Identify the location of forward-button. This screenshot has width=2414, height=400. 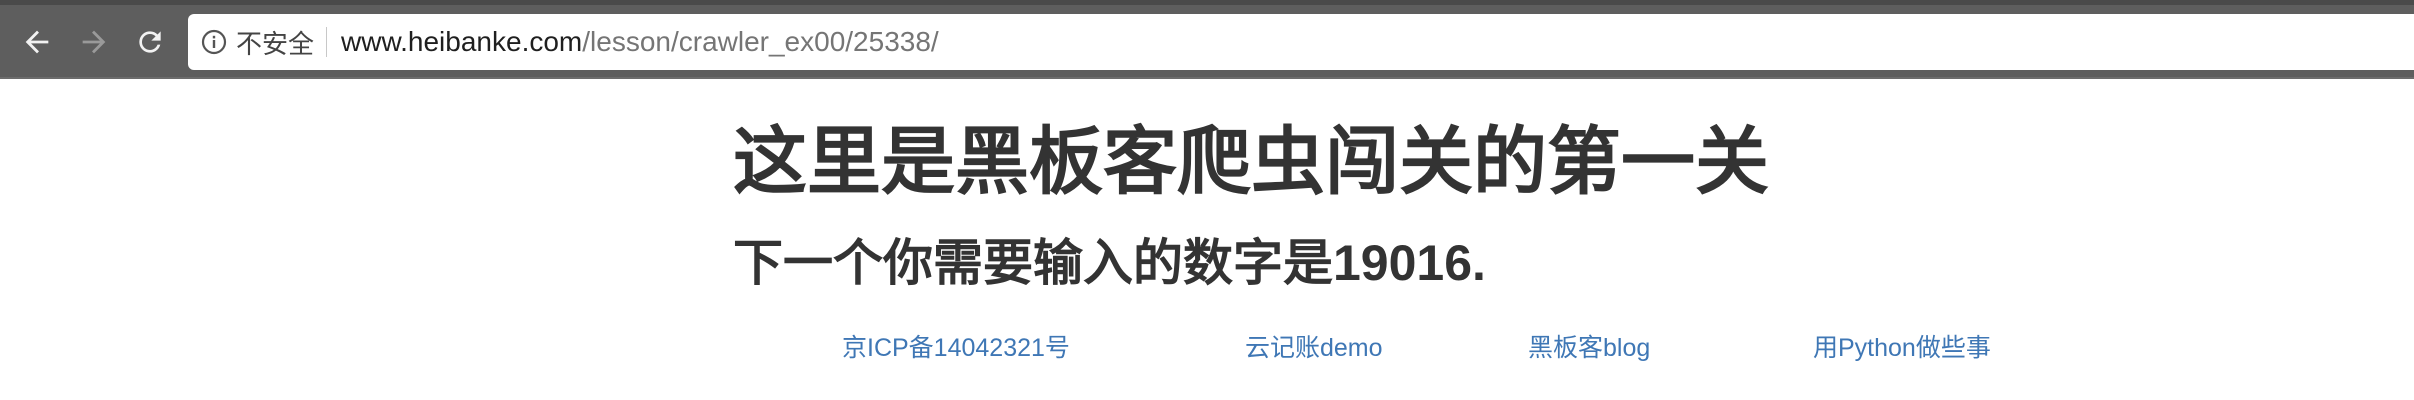
(94, 42).